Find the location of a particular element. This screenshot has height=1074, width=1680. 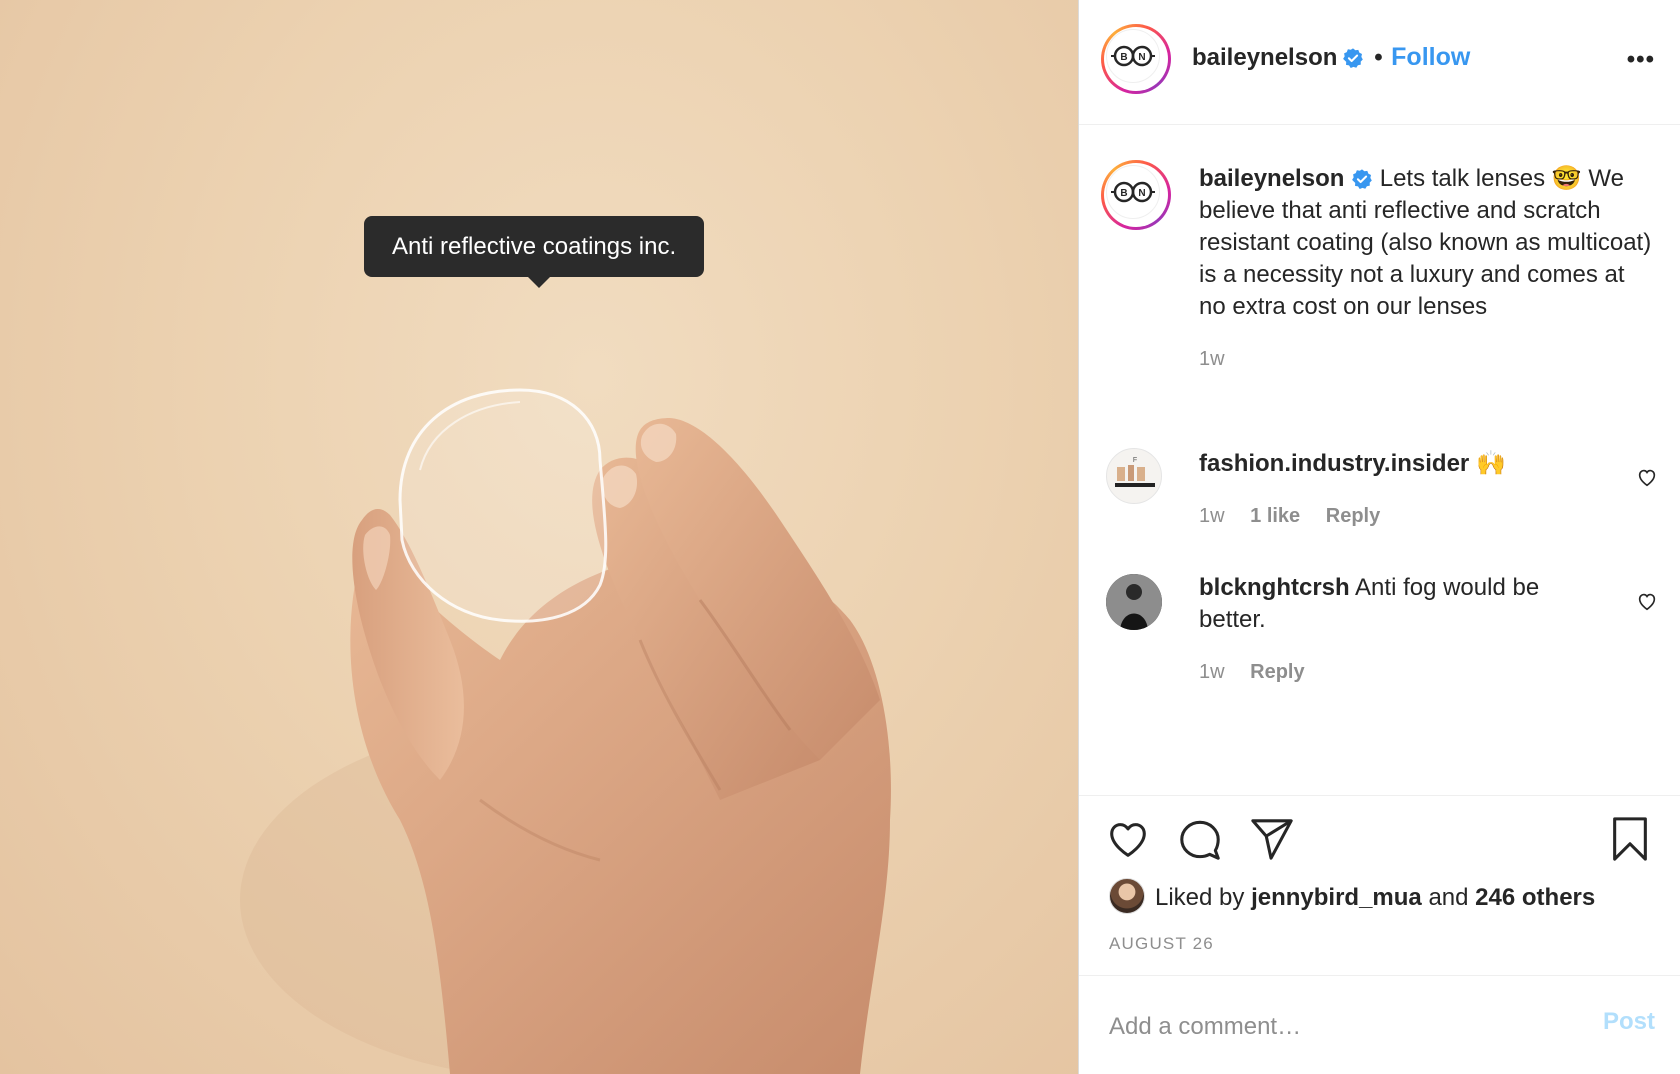

caption-timestamp: 1w is located at coordinates (1212, 359).